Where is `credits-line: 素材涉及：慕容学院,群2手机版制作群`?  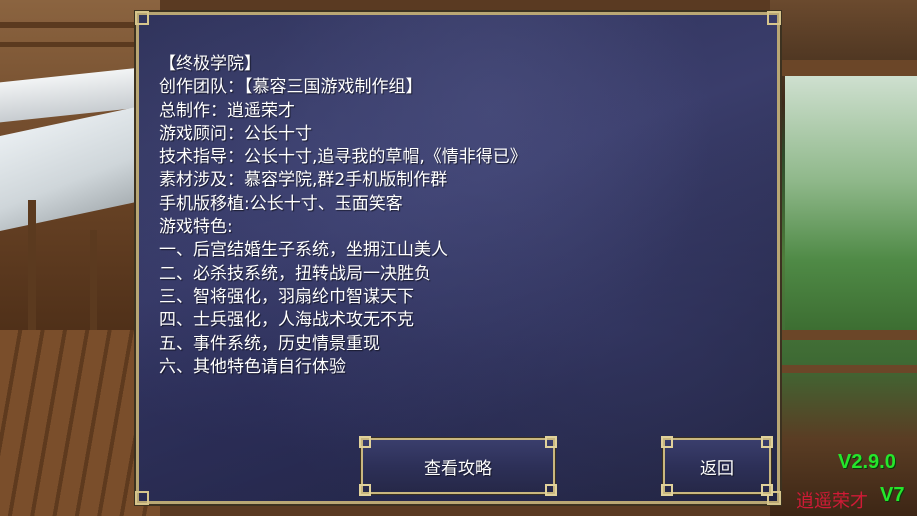
credits-line: 素材涉及：慕容学院,群2手机版制作群 is located at coordinates (303, 180).